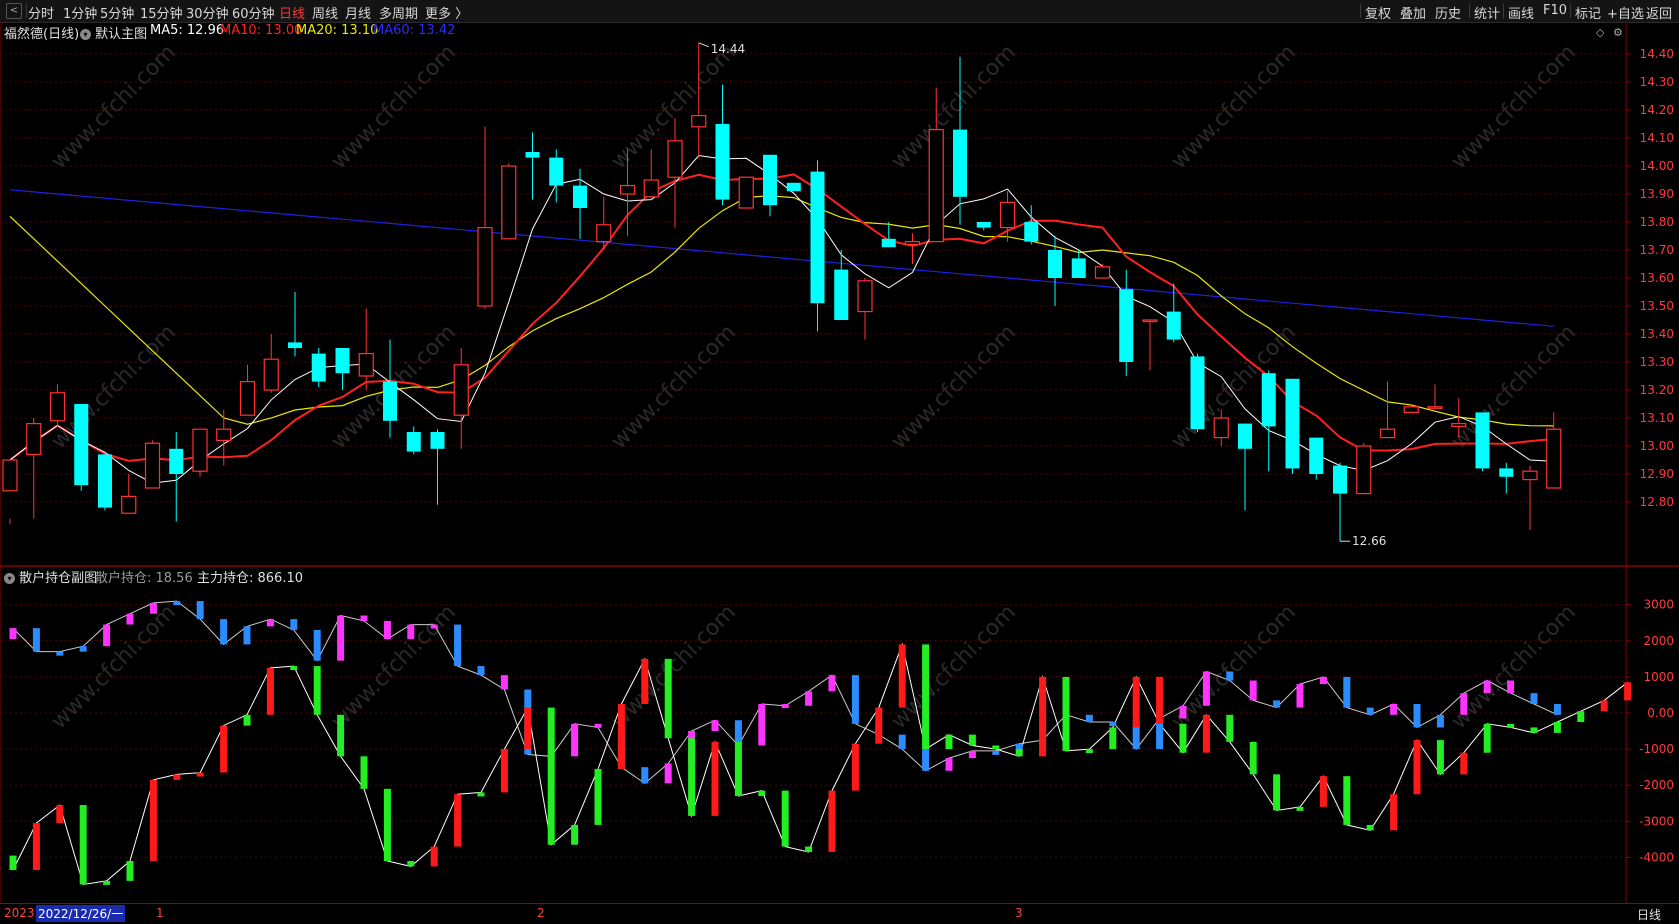 Image resolution: width=1679 pixels, height=924 pixels. What do you see at coordinates (1658, 605) in the screenshot?
I see `sub-tick-label: 3000` at bounding box center [1658, 605].